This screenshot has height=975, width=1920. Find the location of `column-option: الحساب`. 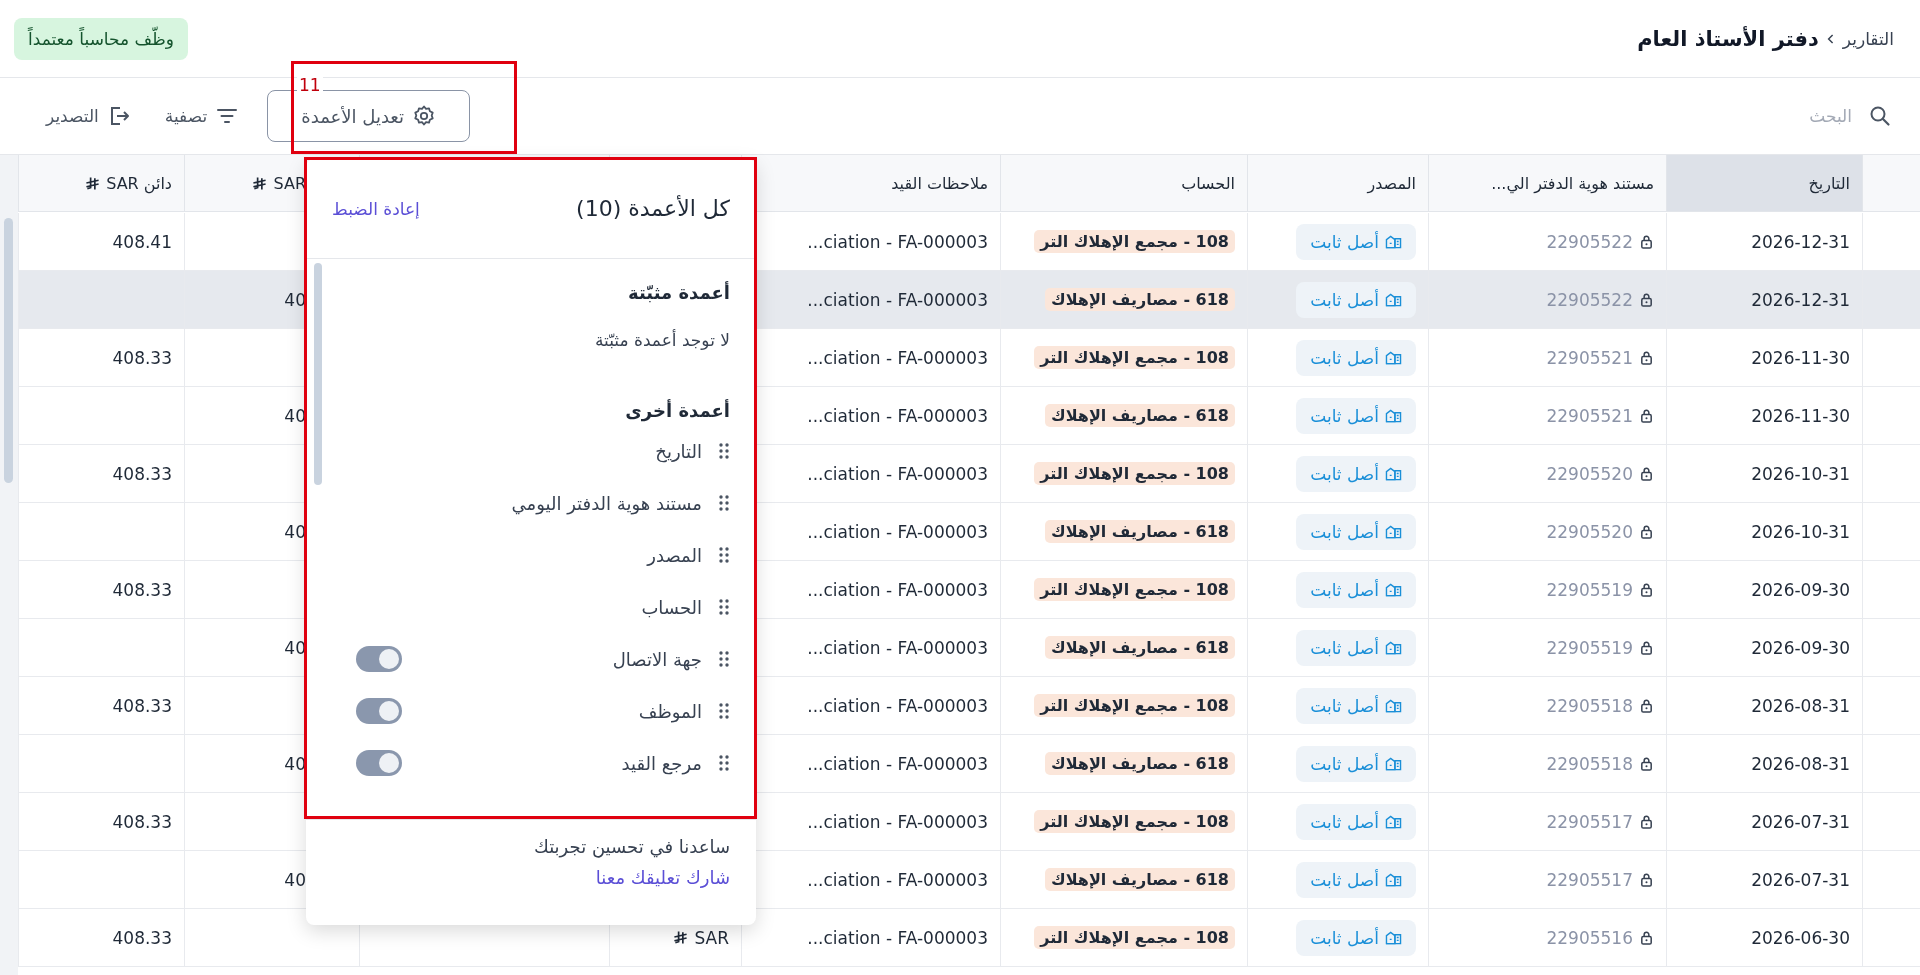

column-option: الحساب is located at coordinates (671, 607).